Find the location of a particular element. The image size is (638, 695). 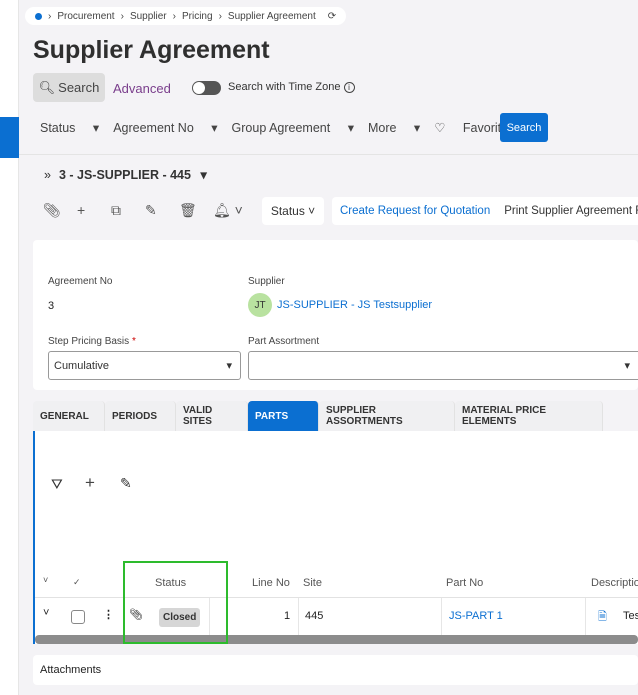

breadcrumb-item: Supplier is located at coordinates (148, 16).